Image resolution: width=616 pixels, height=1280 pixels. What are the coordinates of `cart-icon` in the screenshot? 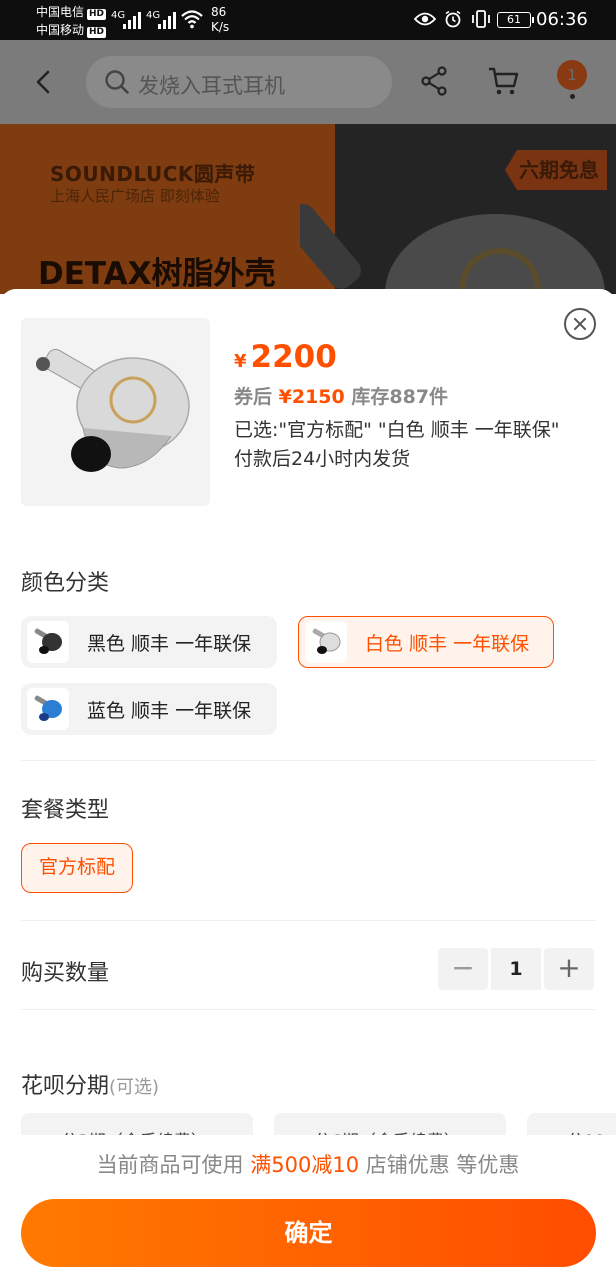 It's located at (503, 83).